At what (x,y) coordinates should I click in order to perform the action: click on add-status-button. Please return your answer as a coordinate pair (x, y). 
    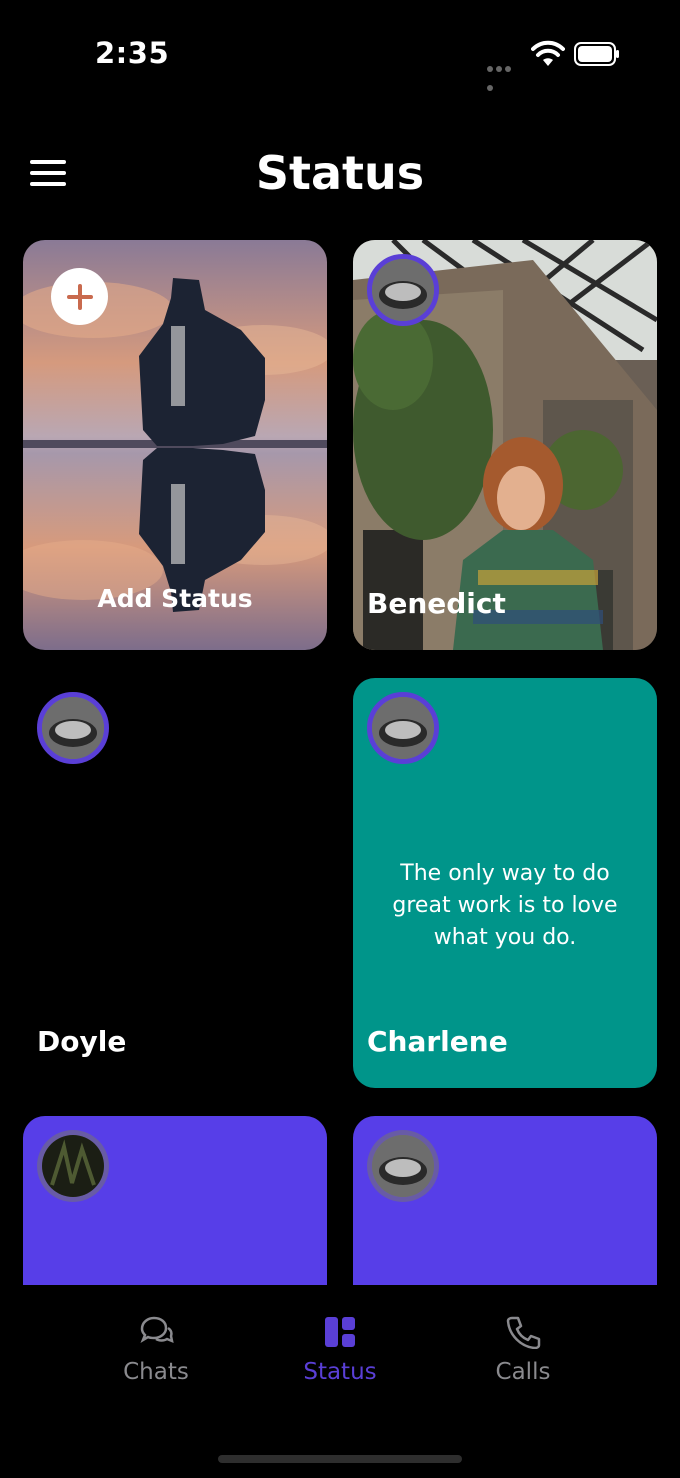
    Looking at the image, I should click on (79, 296).